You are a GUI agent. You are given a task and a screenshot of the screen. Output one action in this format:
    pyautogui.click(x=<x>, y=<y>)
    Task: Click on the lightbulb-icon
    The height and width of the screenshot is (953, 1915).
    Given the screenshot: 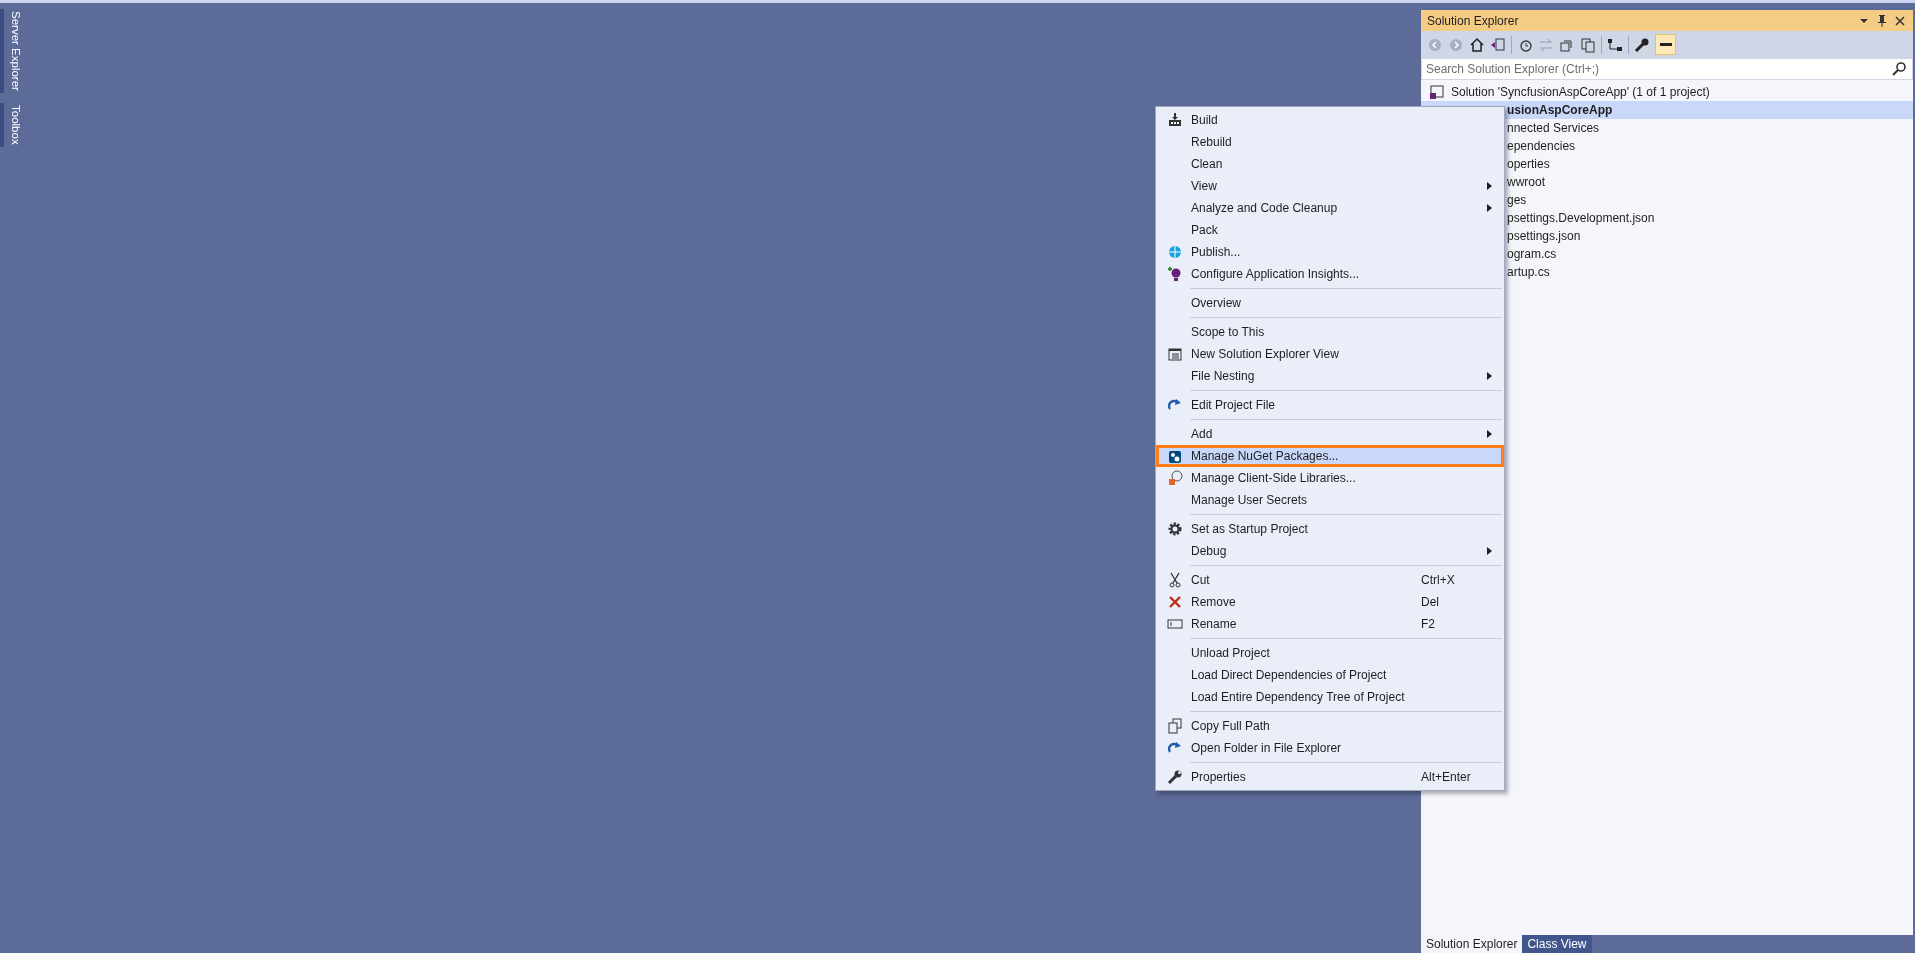 What is the action you would take?
    pyautogui.click(x=1175, y=274)
    